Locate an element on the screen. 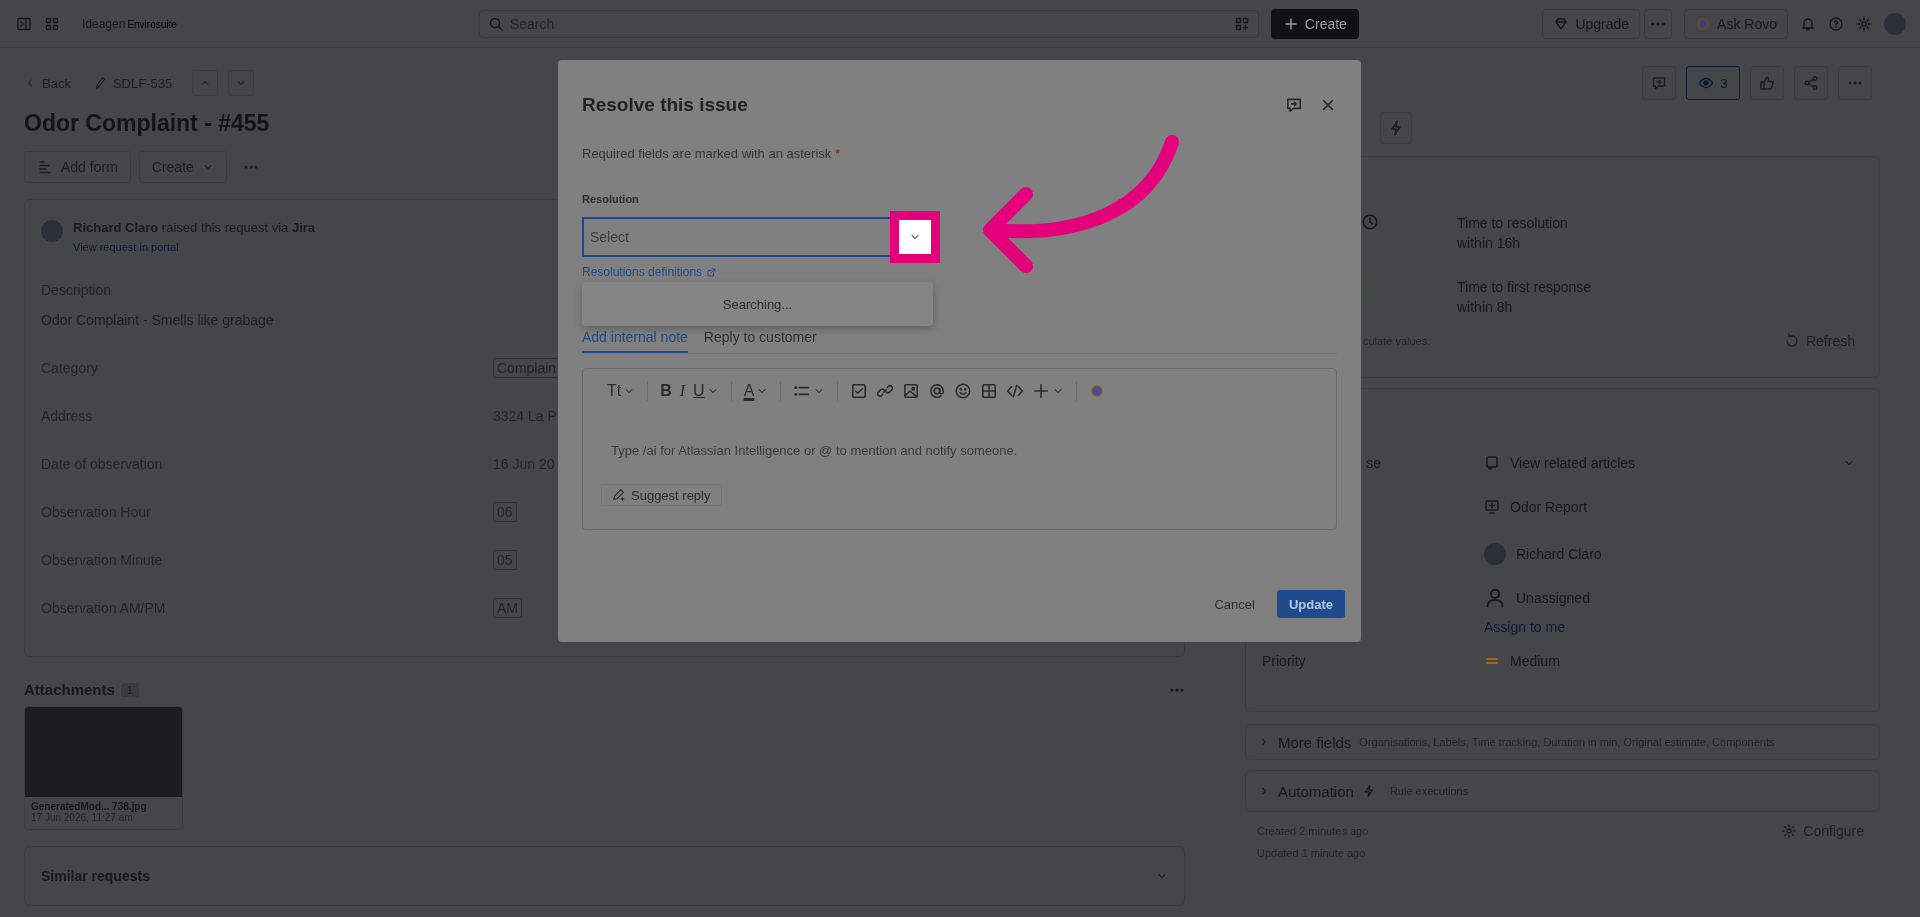  ai-logo-icon is located at coordinates (1097, 391).